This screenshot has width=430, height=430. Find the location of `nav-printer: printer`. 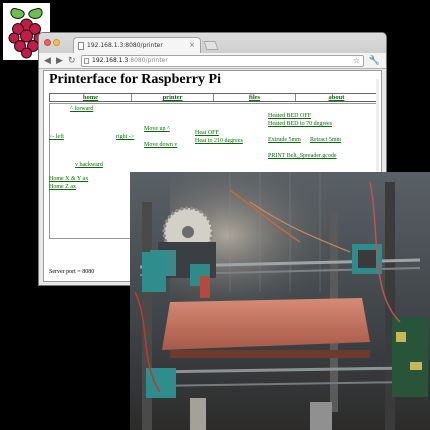

nav-printer: printer is located at coordinates (173, 97).